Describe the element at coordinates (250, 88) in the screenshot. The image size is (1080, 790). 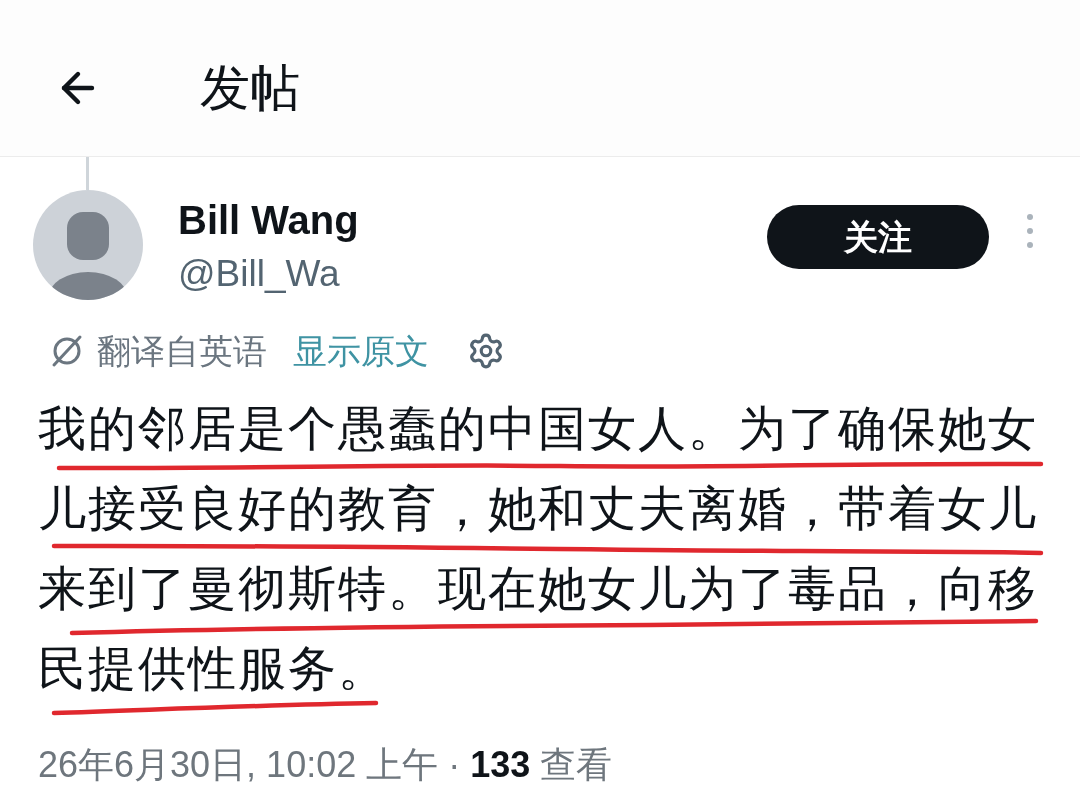
I see `page-title: 发帖` at that location.